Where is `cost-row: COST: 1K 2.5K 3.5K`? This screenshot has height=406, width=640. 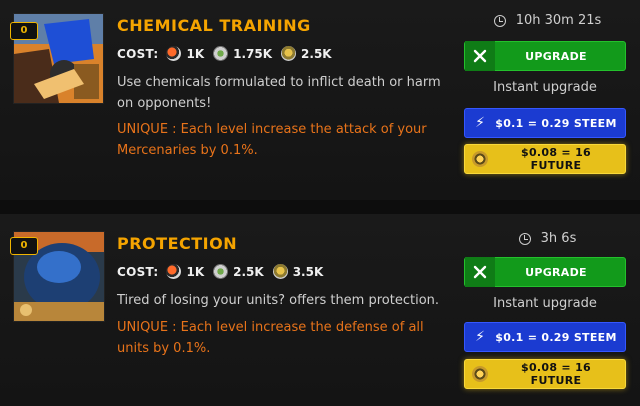 cost-row: COST: 1K 2.5K 3.5K is located at coordinates (224, 271).